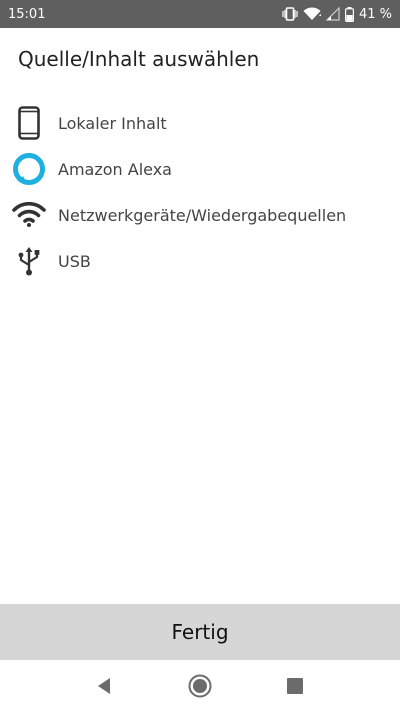 This screenshot has height=711, width=400. Describe the element at coordinates (29, 169) in the screenshot. I see `alexa-icon` at that location.